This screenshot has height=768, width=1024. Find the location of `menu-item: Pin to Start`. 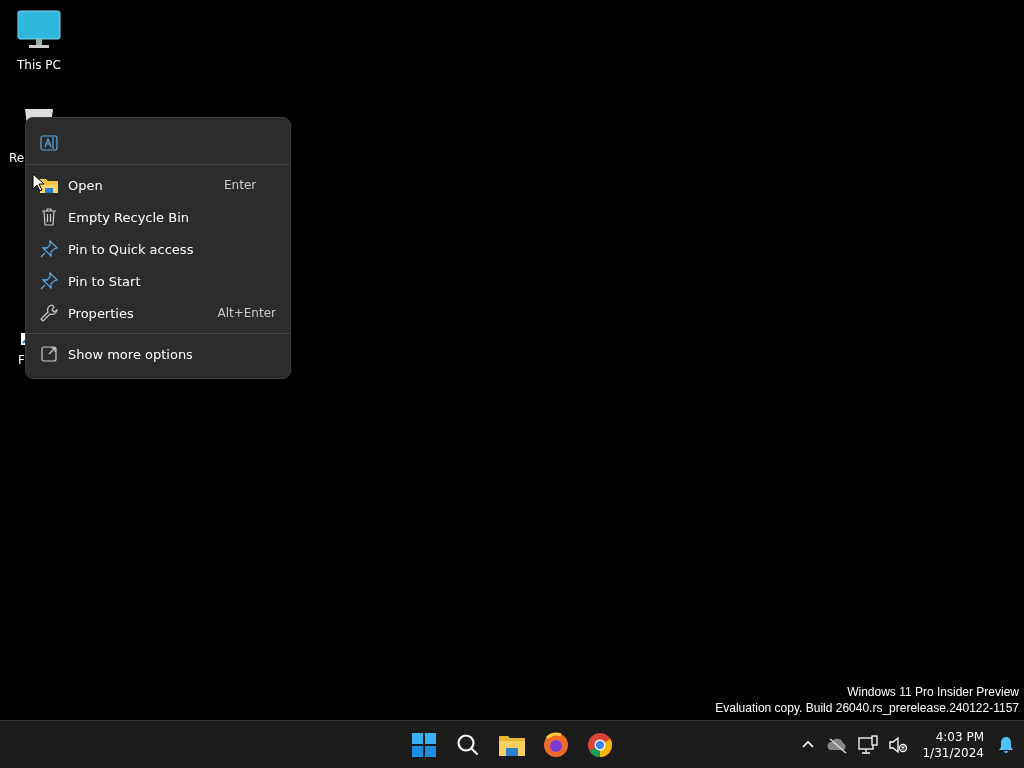

menu-item: Pin to Start is located at coordinates (158, 281).